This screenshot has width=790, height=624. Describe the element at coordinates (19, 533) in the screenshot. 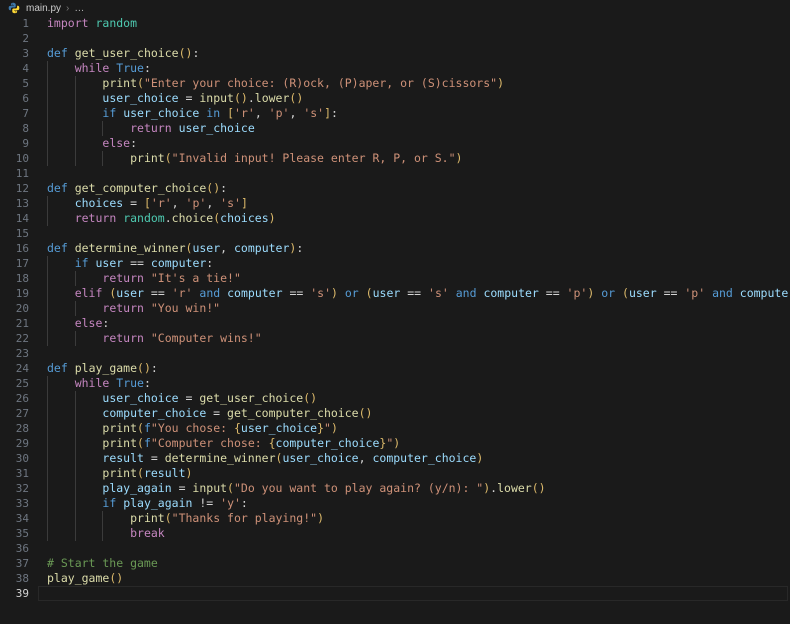

I see `line-number: 35` at that location.